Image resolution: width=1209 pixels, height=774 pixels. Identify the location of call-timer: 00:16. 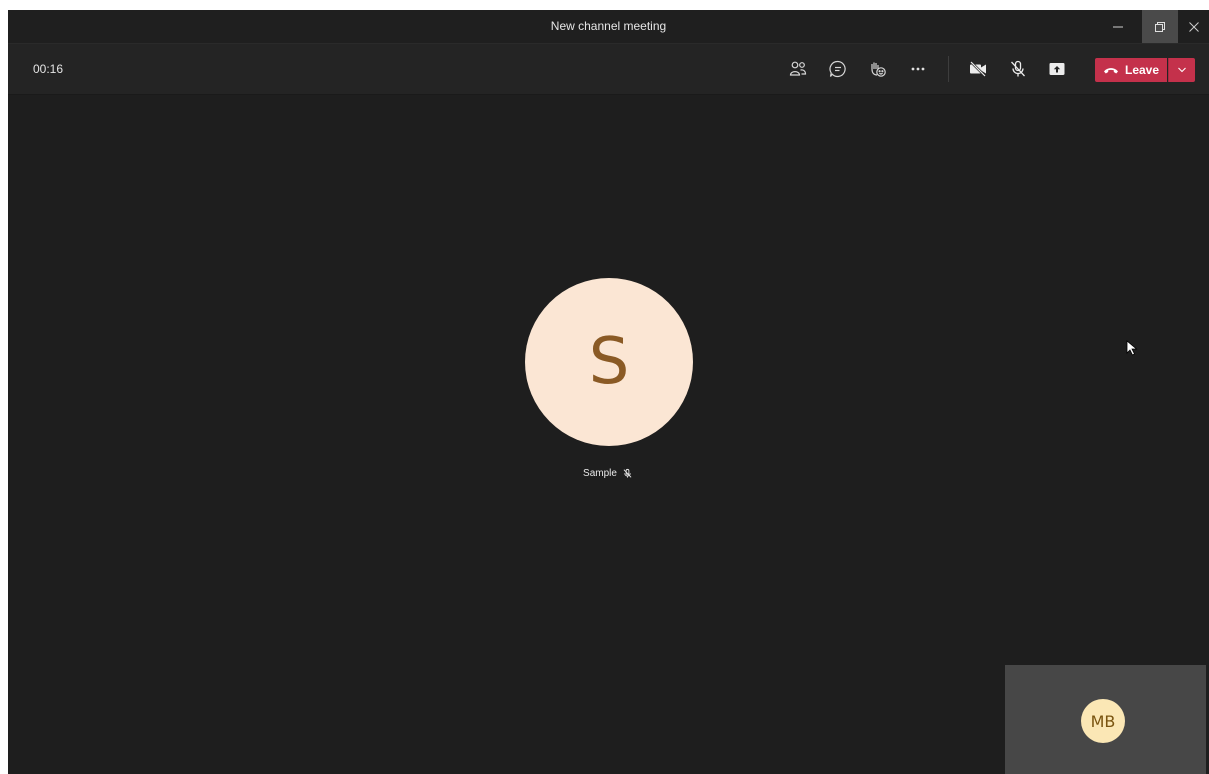
(48, 69).